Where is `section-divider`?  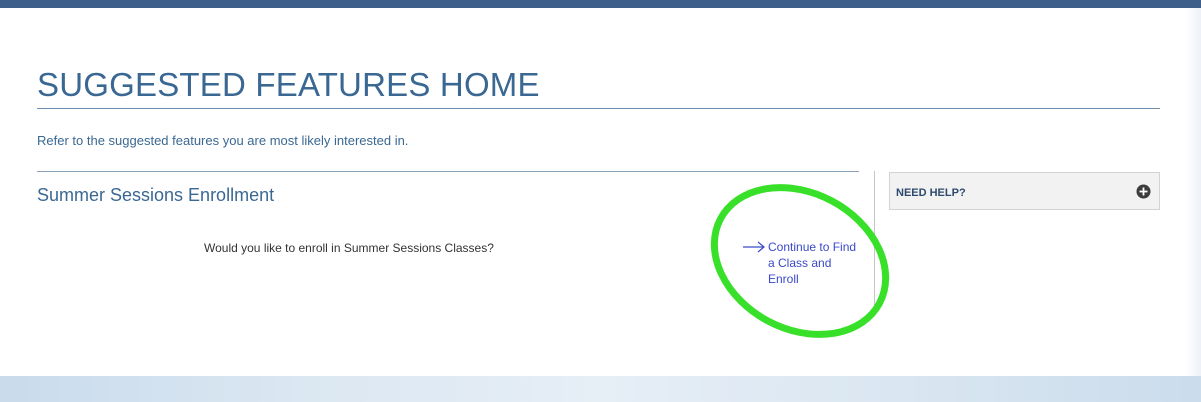 section-divider is located at coordinates (448, 171).